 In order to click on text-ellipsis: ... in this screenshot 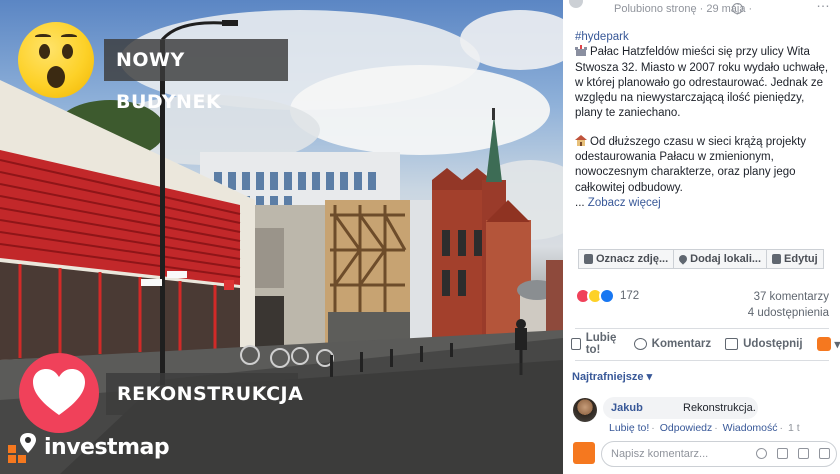, I will do `click(580, 202)`.